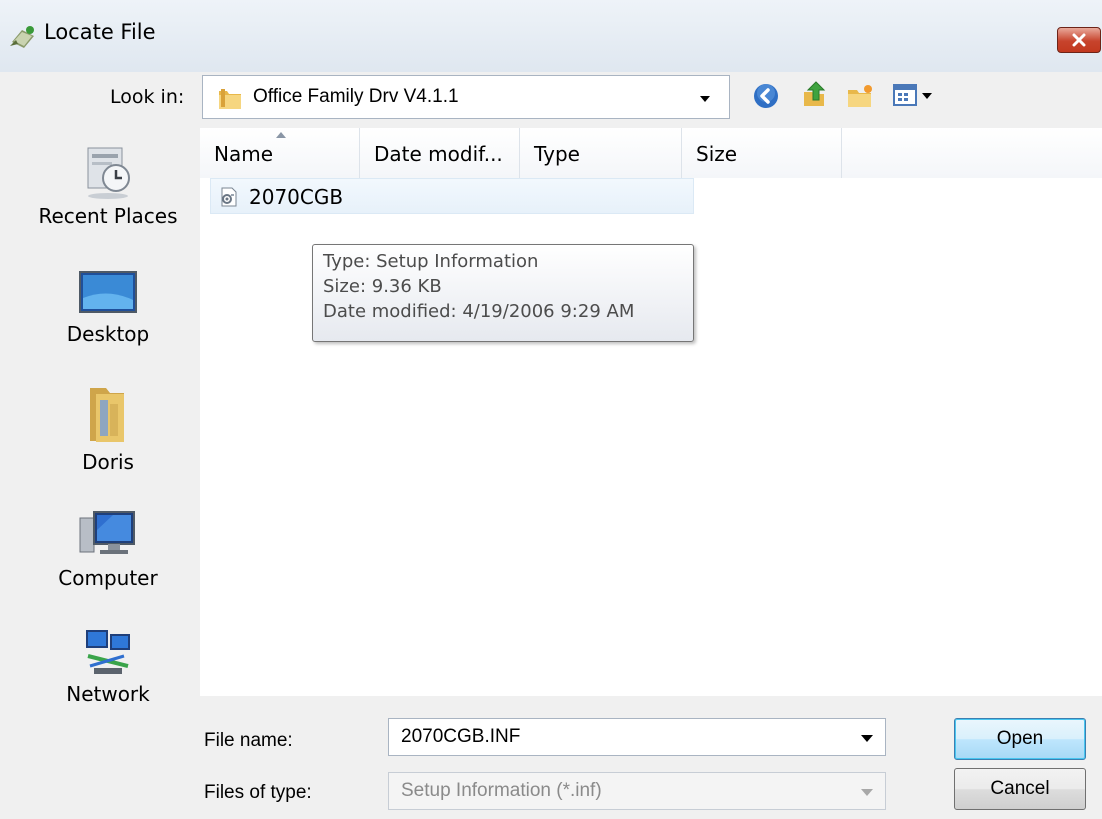 The image size is (1102, 819). What do you see at coordinates (762, 153) in the screenshot?
I see `column-header-size: Size` at bounding box center [762, 153].